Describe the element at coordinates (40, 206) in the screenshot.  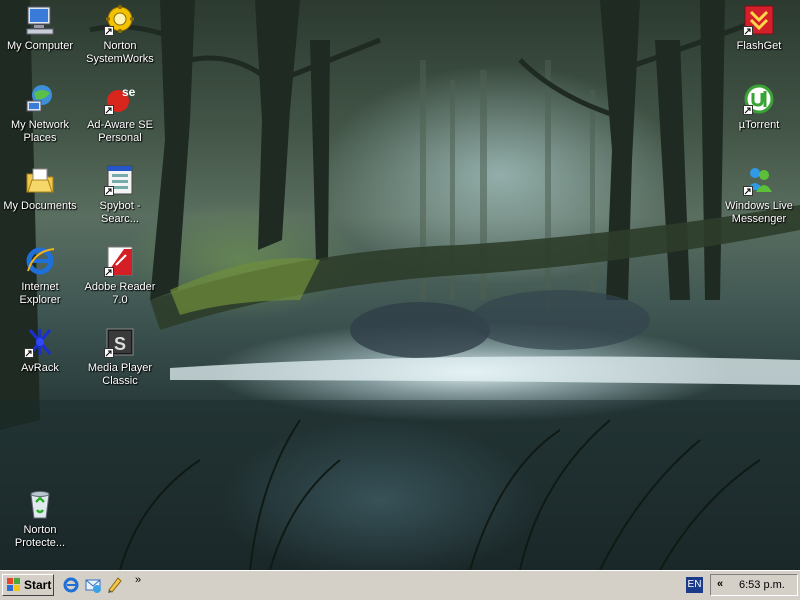
I see `desktop-icon-label: My Documents` at that location.